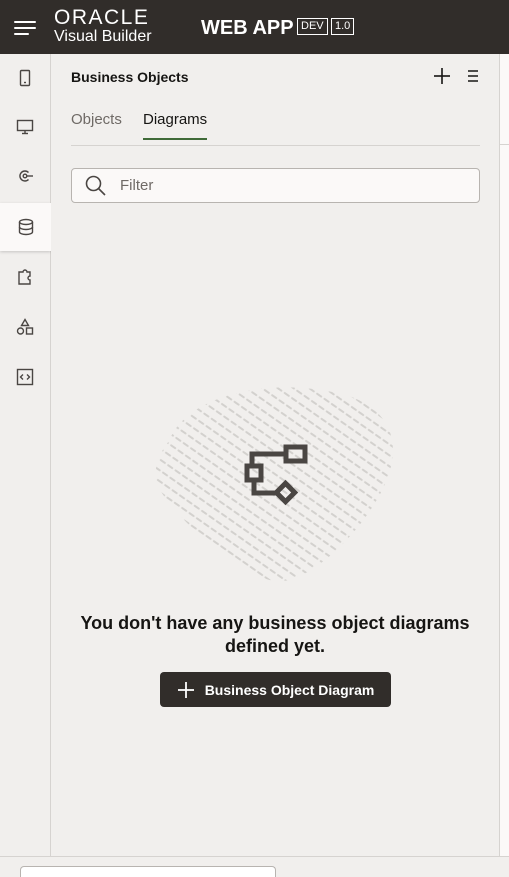 This screenshot has height=877, width=509. I want to click on rail-item-source, so click(25, 377).